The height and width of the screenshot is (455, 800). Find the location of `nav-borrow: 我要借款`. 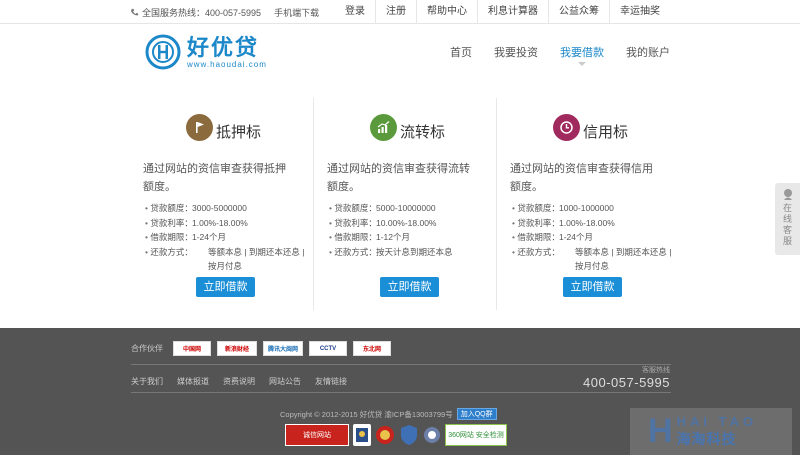

nav-borrow: 我要借款 is located at coordinates (582, 55).